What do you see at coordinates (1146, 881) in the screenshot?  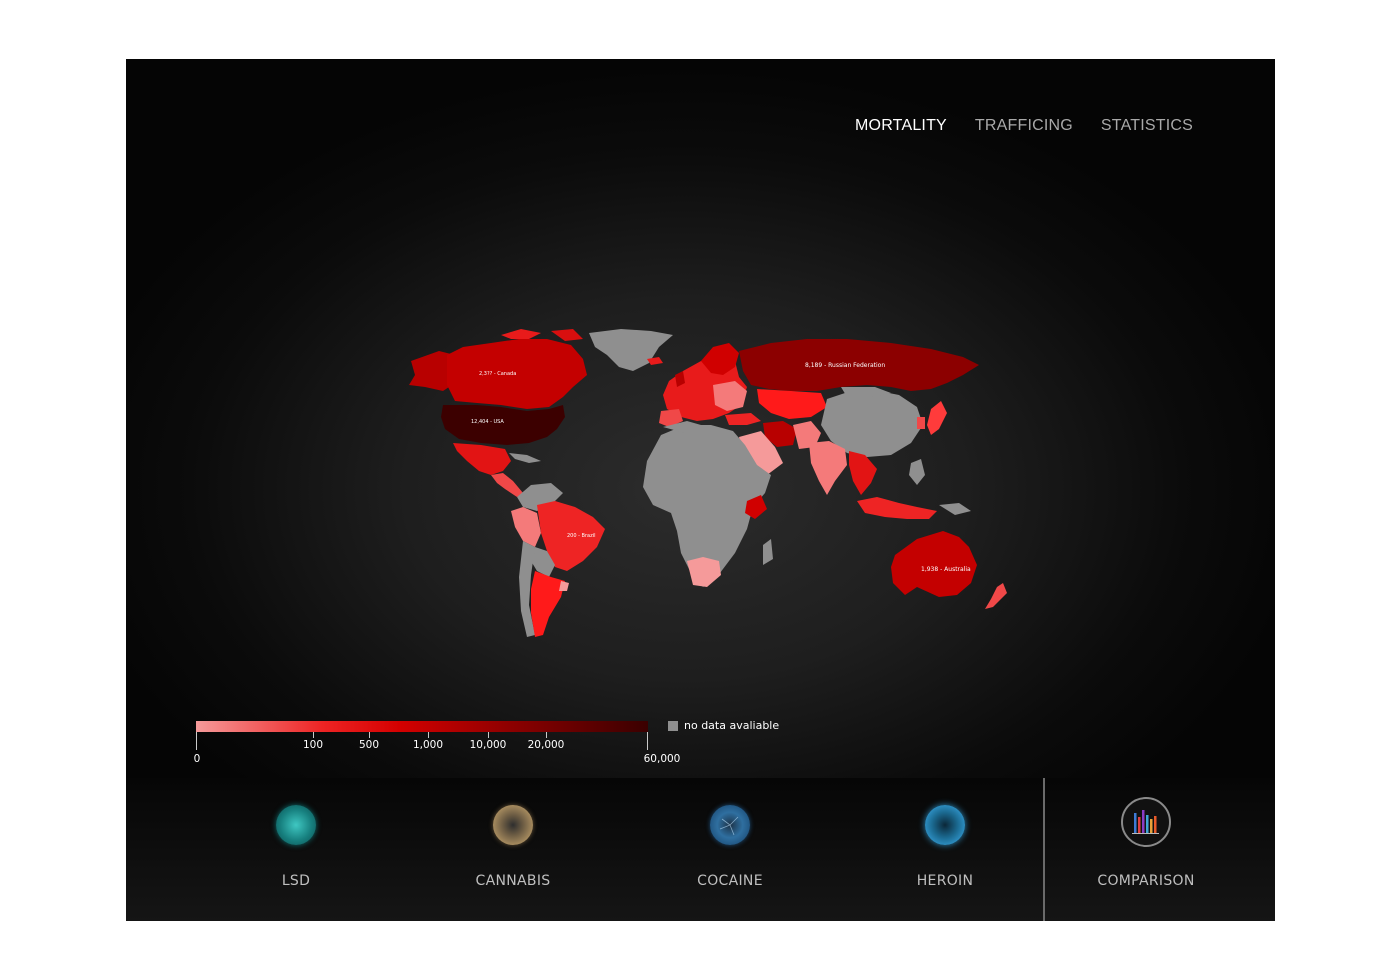 I see `drug-label: COMPARISON` at bounding box center [1146, 881].